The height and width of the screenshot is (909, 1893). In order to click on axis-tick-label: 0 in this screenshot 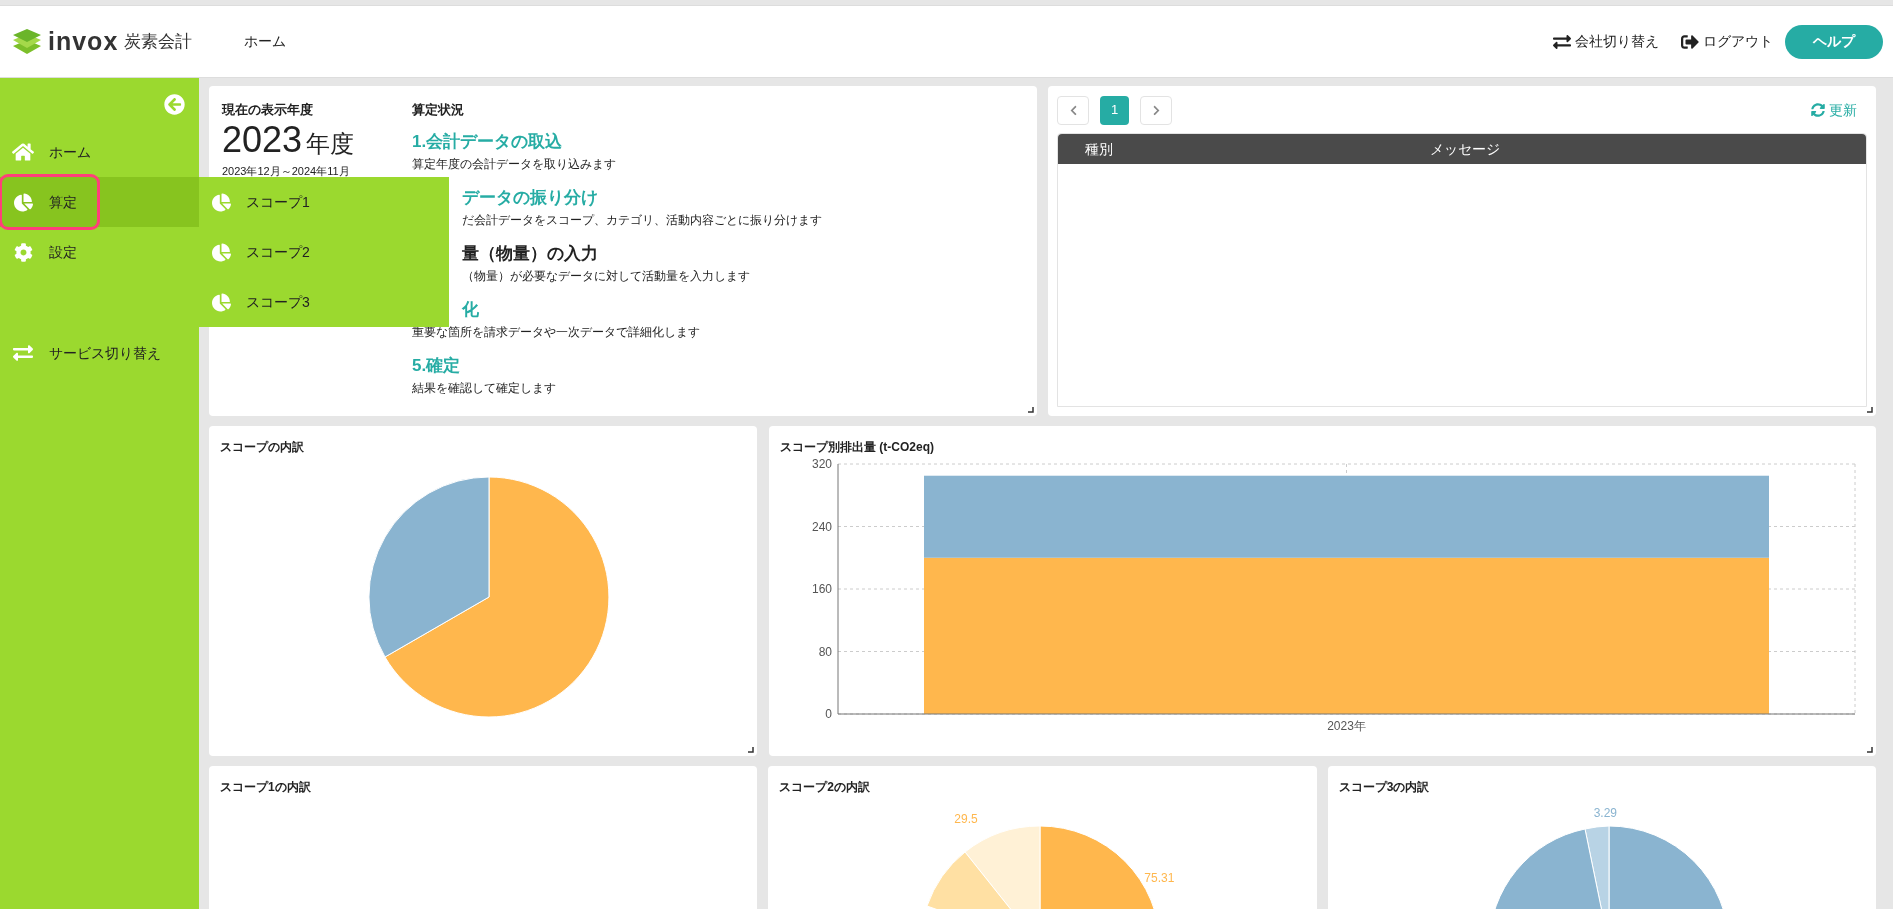, I will do `click(828, 714)`.